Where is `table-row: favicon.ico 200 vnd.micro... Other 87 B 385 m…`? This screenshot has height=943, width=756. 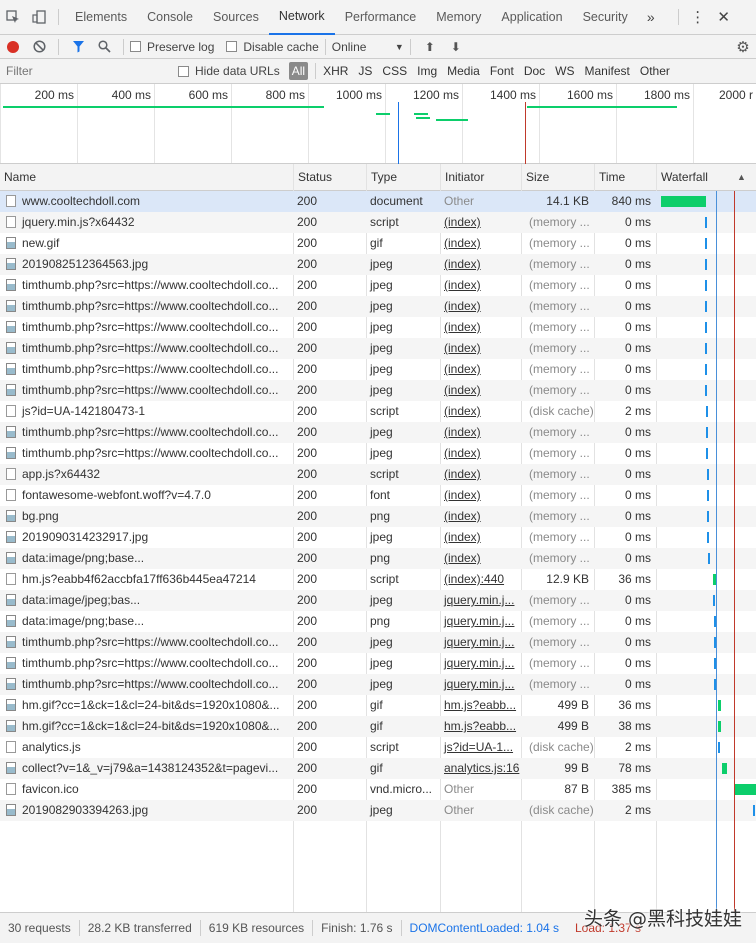
table-row: favicon.ico 200 vnd.micro... Other 87 B 385 m… is located at coordinates (378, 789).